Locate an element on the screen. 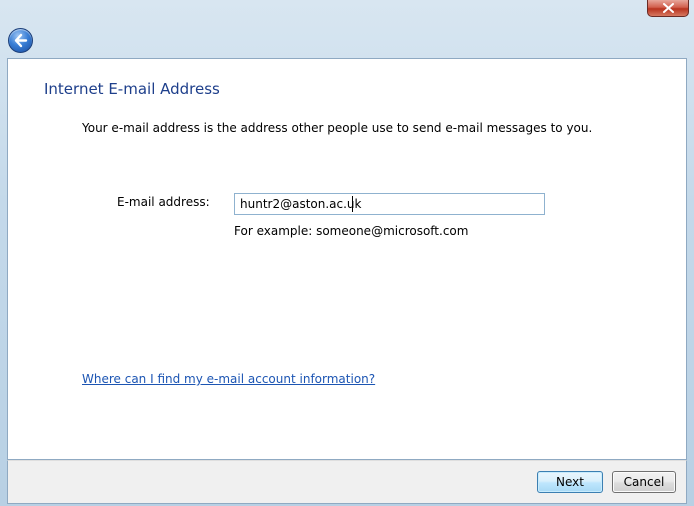  cancel-button: Cancel is located at coordinates (644, 482).